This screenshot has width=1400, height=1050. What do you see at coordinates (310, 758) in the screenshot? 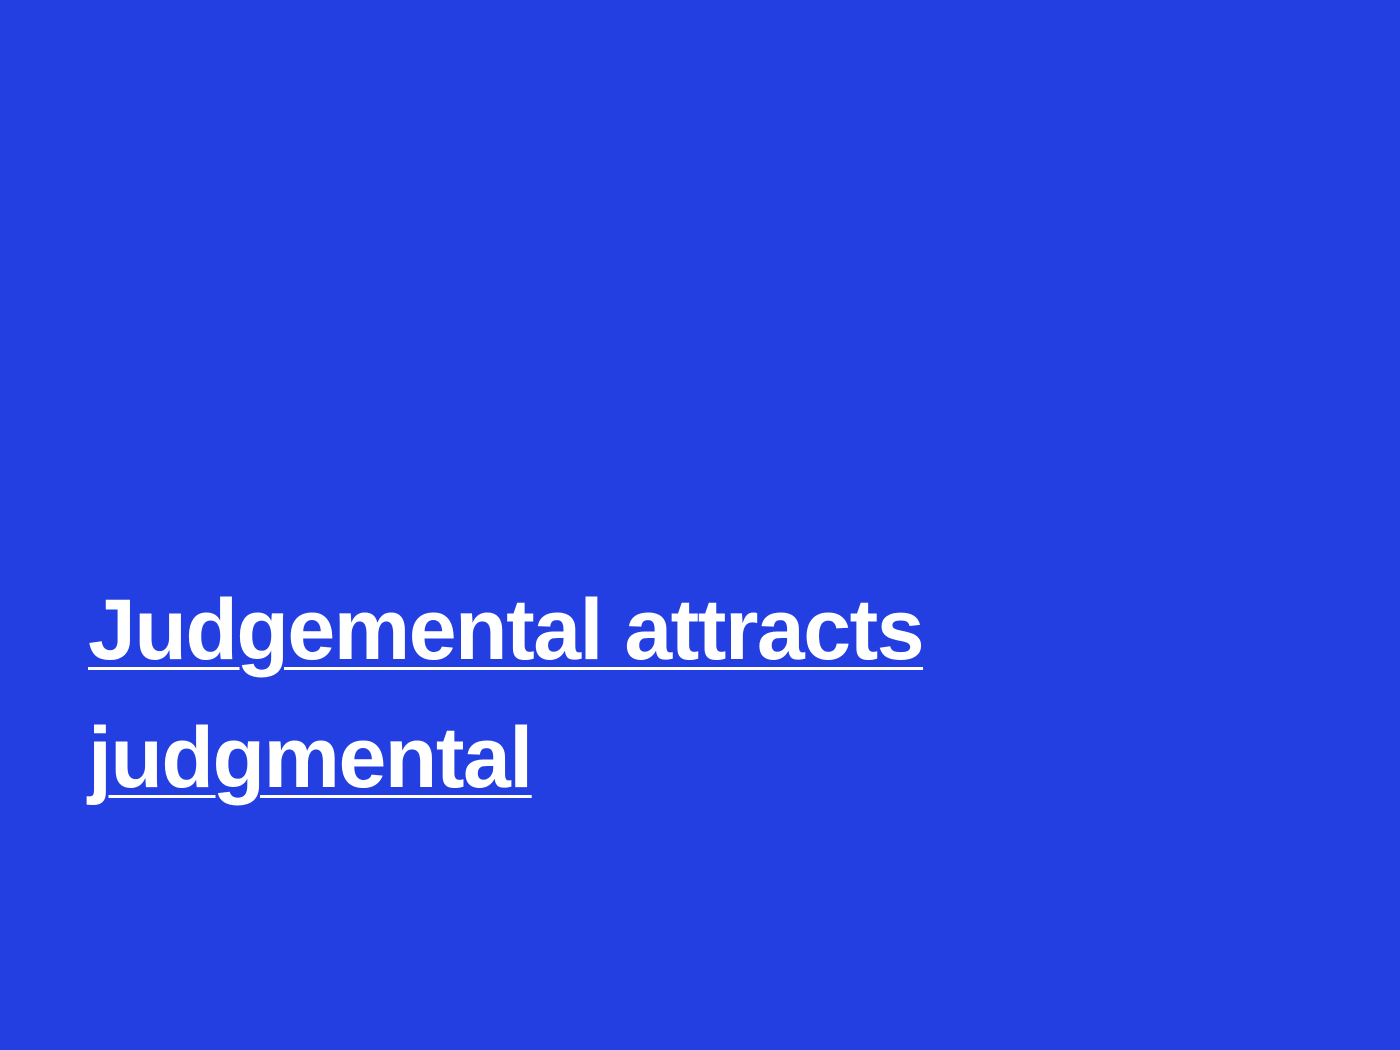
I see `headline-link-line2: judgmental` at bounding box center [310, 758].